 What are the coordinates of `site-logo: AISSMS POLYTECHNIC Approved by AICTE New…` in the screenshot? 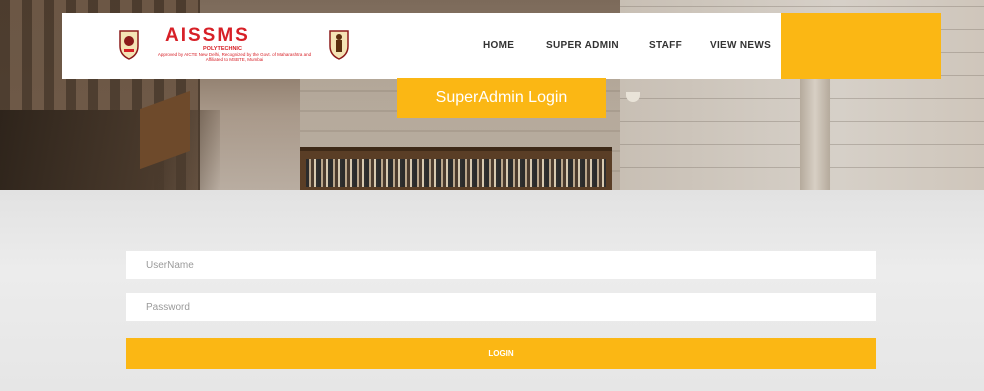 It's located at (230, 46).